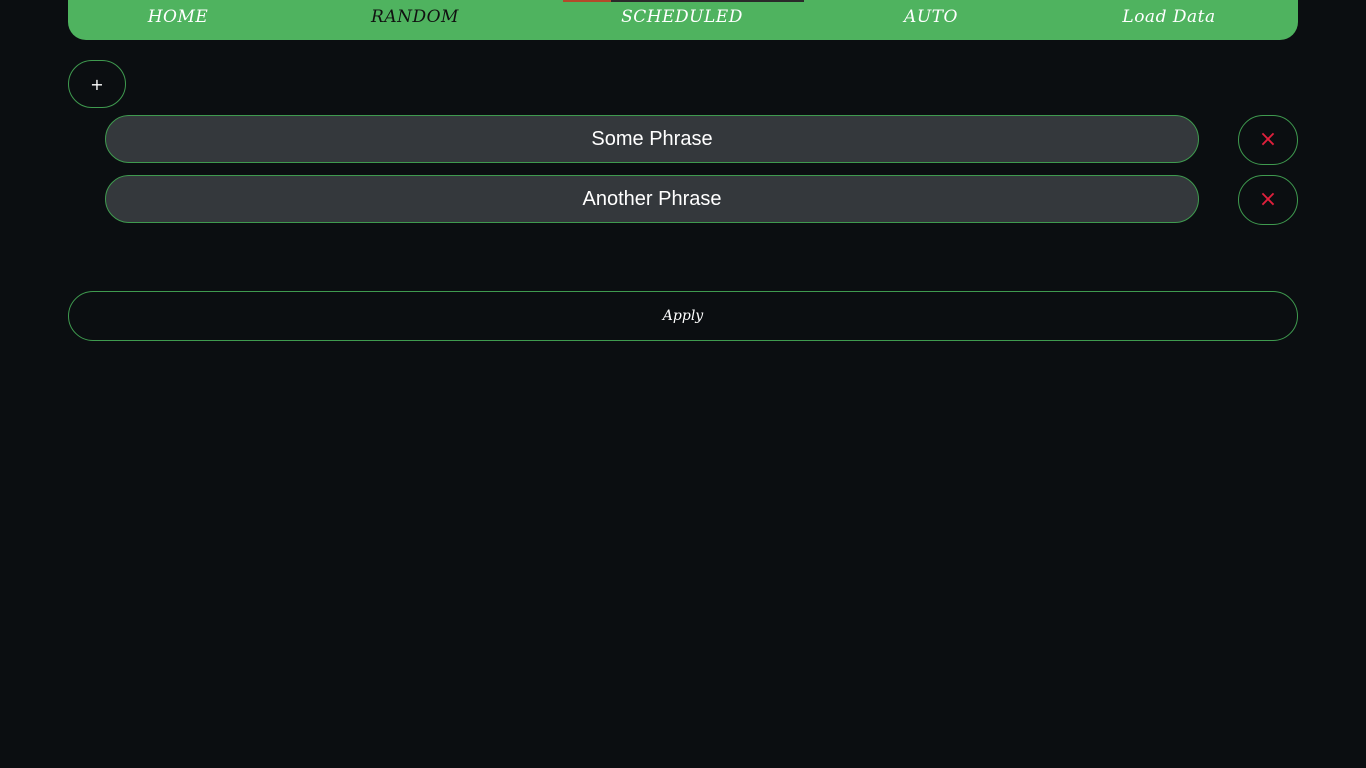 This screenshot has height=768, width=1366. What do you see at coordinates (178, 17) in the screenshot?
I see `nav-item-home: HOME` at bounding box center [178, 17].